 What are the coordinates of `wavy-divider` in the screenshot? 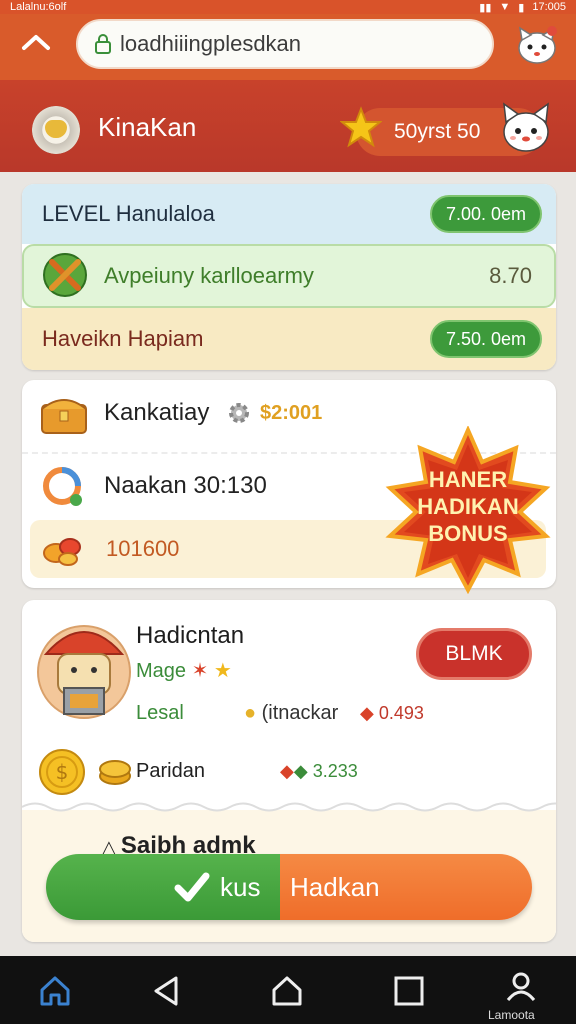 It's located at (289, 807).